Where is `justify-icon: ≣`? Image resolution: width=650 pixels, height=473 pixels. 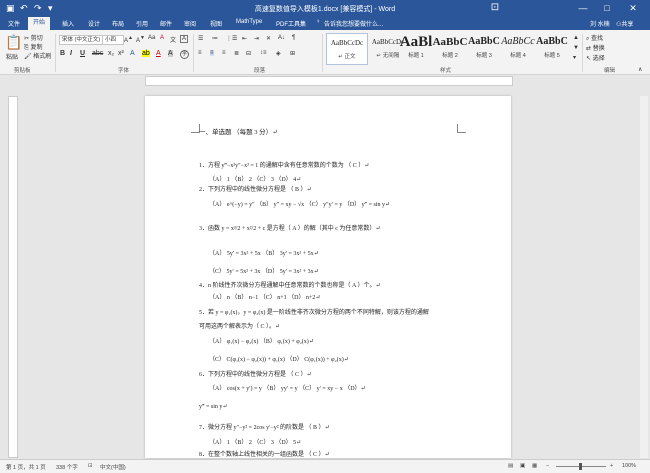 justify-icon: ≣ is located at coordinates (236, 53).